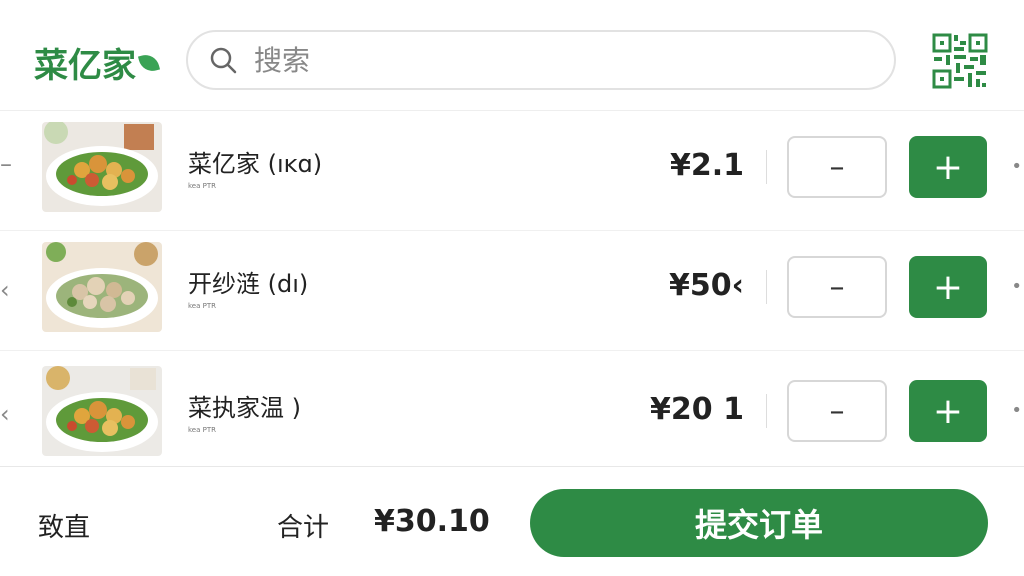 The image size is (1024, 576). Describe the element at coordinates (64, 525) in the screenshot. I see `footer-left-label: 致直` at that location.